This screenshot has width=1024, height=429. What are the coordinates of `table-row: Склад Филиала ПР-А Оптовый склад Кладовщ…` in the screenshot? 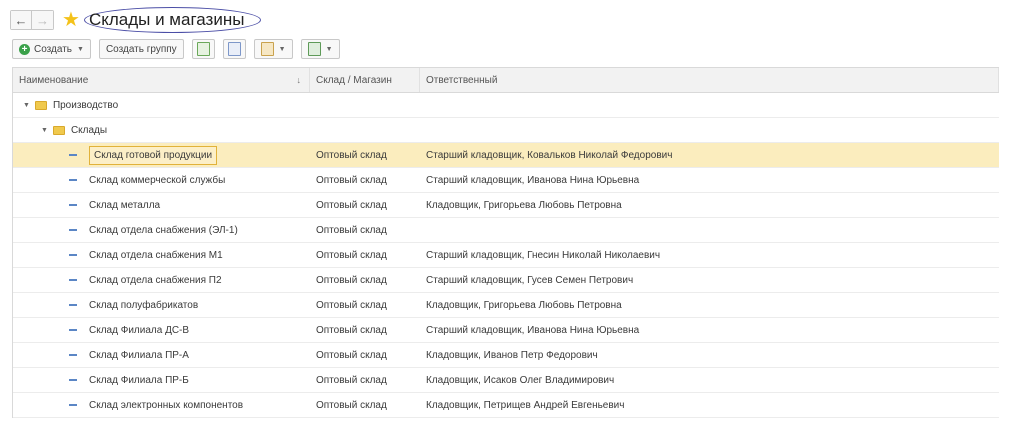 It's located at (506, 355).